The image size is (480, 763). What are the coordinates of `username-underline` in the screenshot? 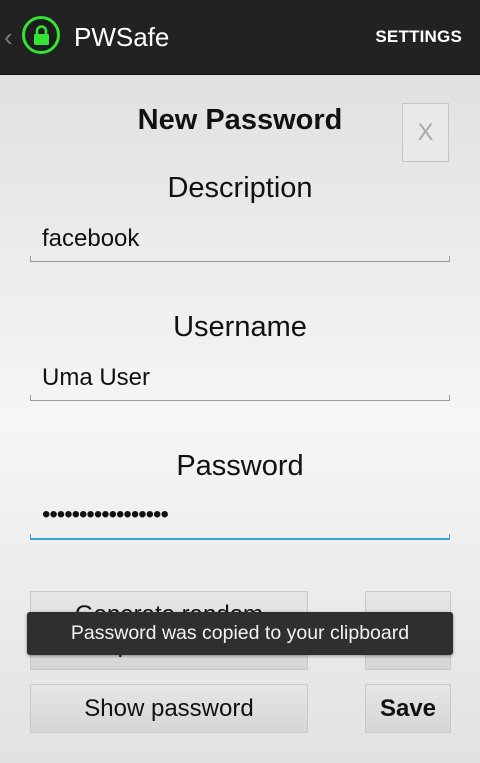 It's located at (240, 398).